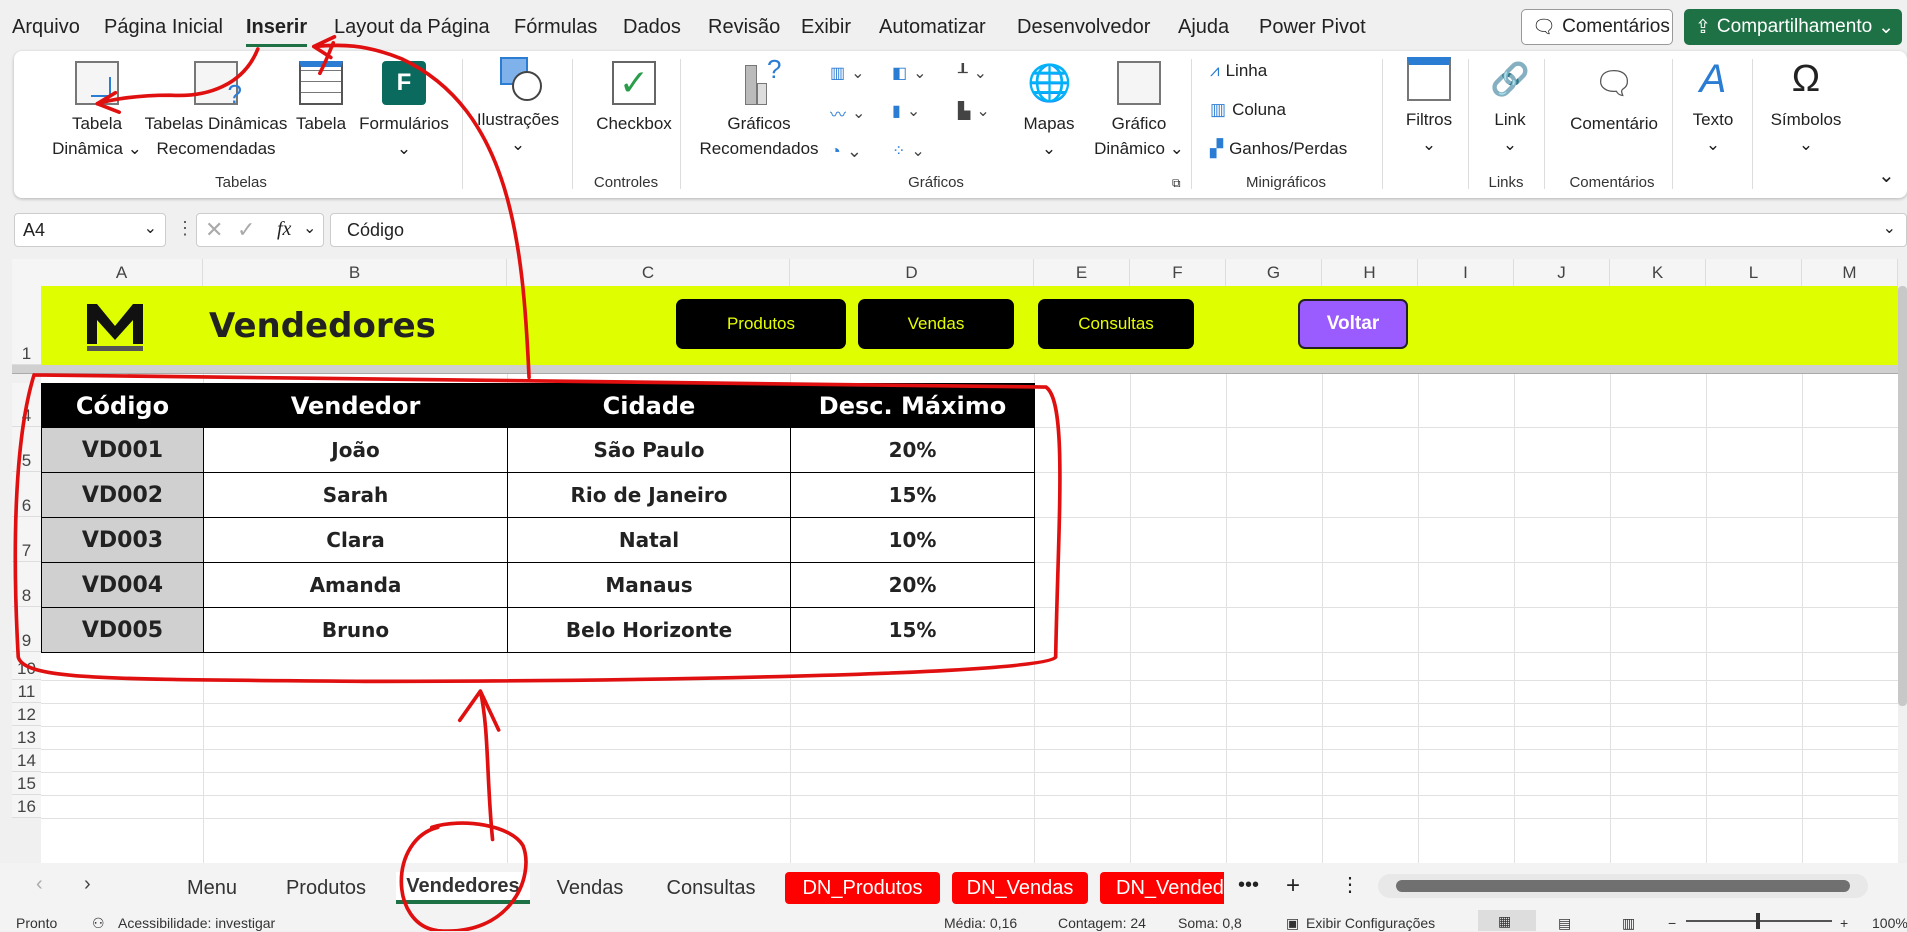 The height and width of the screenshot is (932, 1907). Describe the element at coordinates (761, 324) in the screenshot. I see `produtos-button: Produtos` at that location.